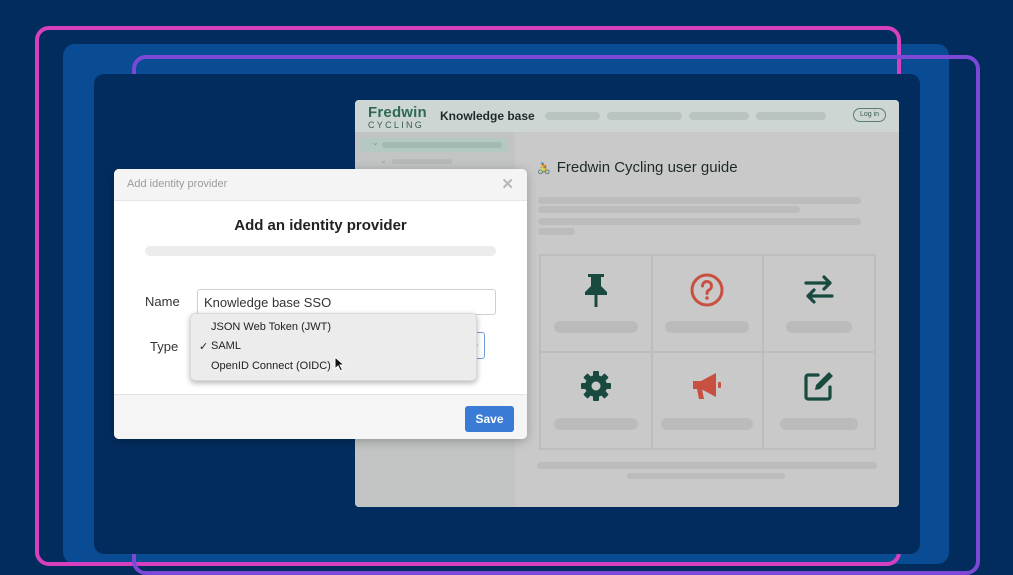  What do you see at coordinates (595, 386) in the screenshot?
I see `gear-icon` at bounding box center [595, 386].